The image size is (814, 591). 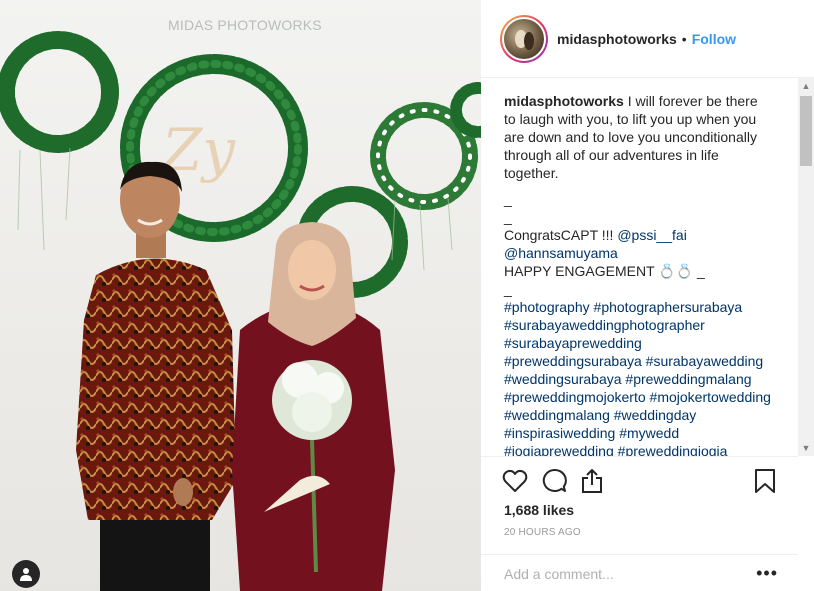 I want to click on scrollbar-thumb, so click(x=806, y=131).